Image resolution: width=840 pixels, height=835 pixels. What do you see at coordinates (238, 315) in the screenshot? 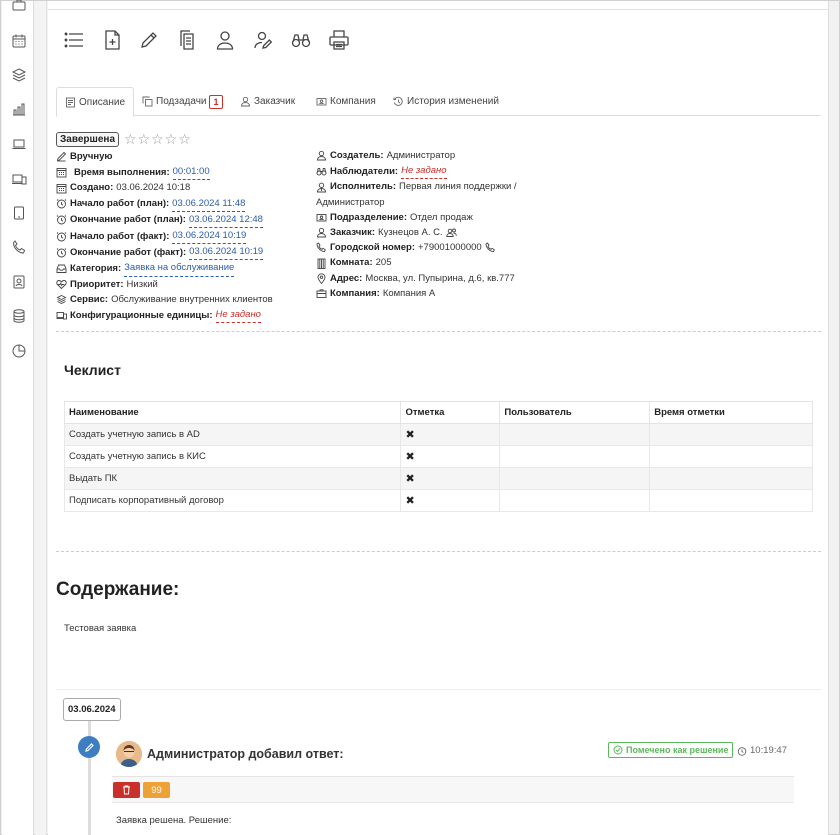
I see `config-items-value: Не задано` at bounding box center [238, 315].